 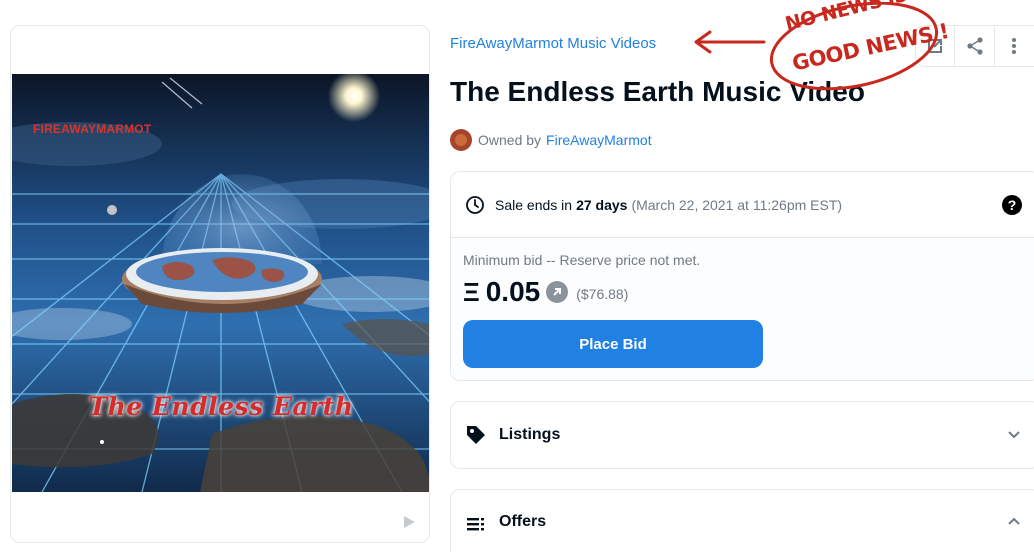 I want to click on place-bid-button: Place Bid, so click(x=613, y=344).